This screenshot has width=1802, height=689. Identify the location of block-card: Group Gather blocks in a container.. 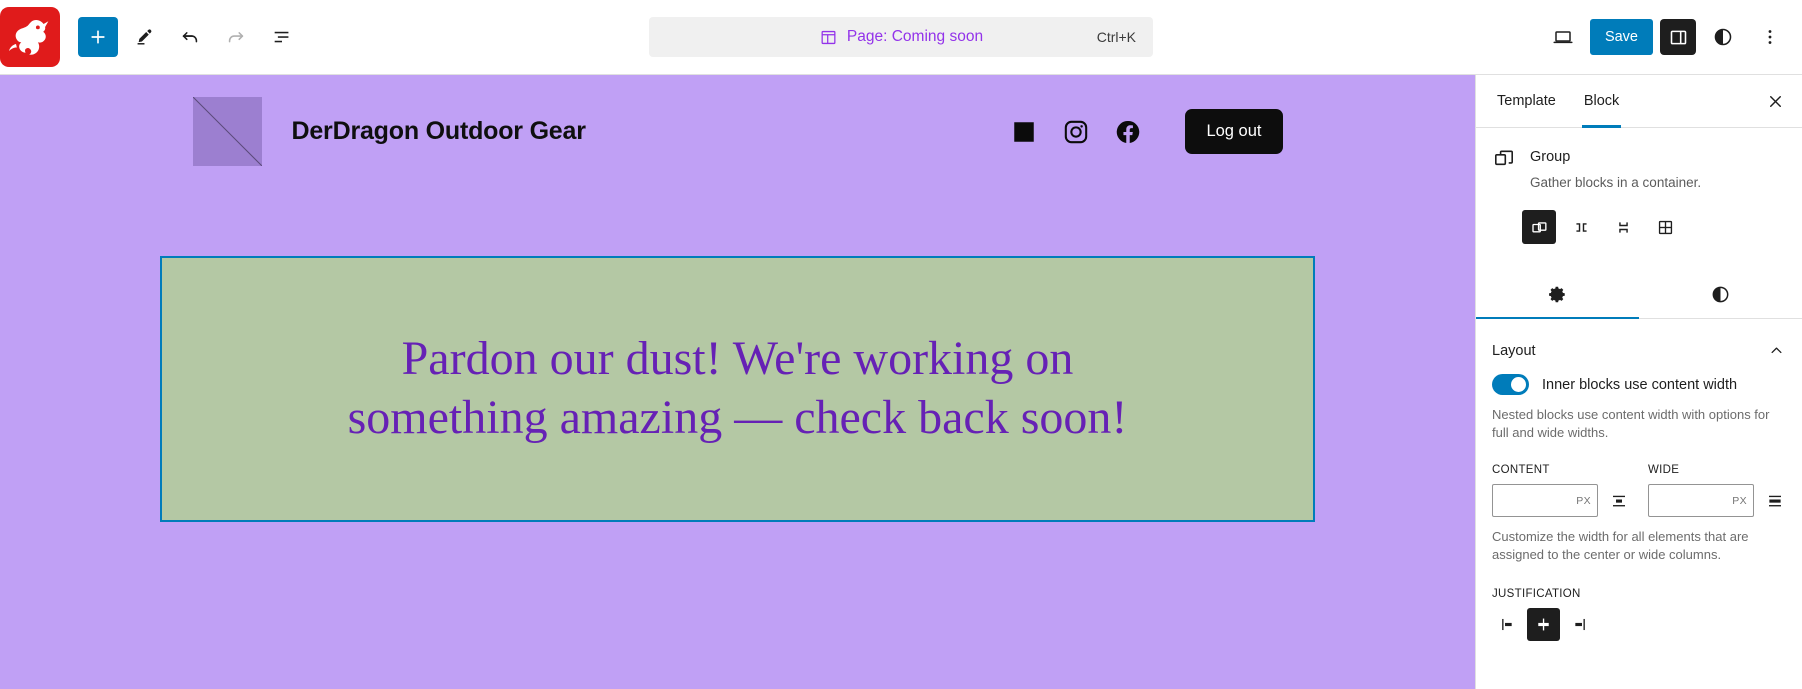
(1639, 186).